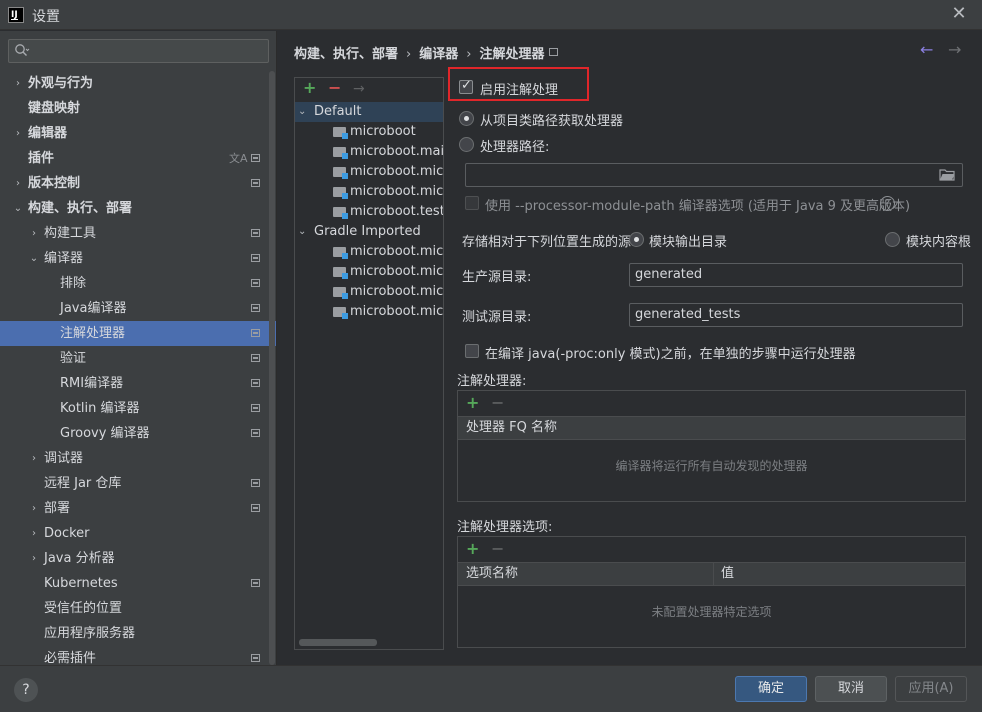 Image resolution: width=982 pixels, height=712 pixels. What do you see at coordinates (138, 533) in the screenshot?
I see `sidebar-item: › Docker` at bounding box center [138, 533].